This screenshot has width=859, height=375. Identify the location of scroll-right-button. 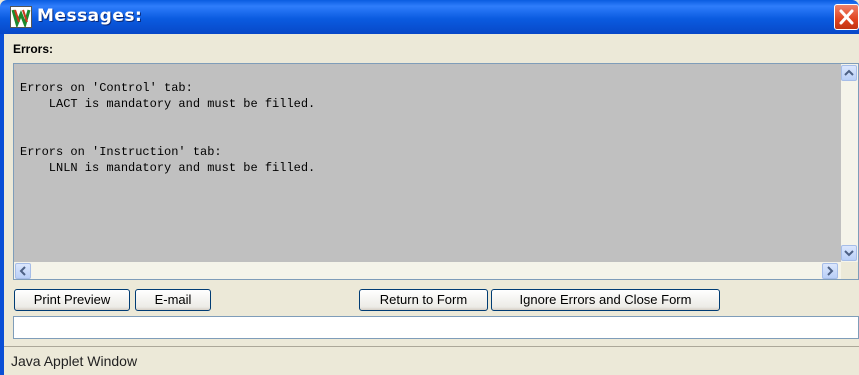
(830, 271).